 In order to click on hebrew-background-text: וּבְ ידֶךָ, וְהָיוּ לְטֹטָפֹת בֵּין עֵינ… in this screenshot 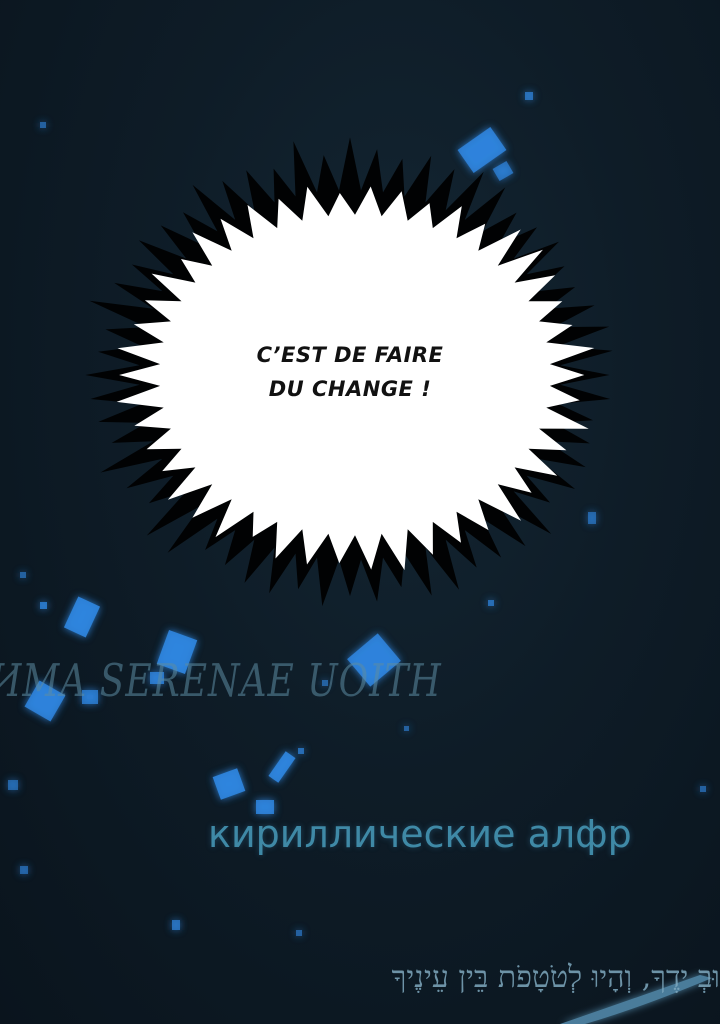, I will do `click(555, 977)`.